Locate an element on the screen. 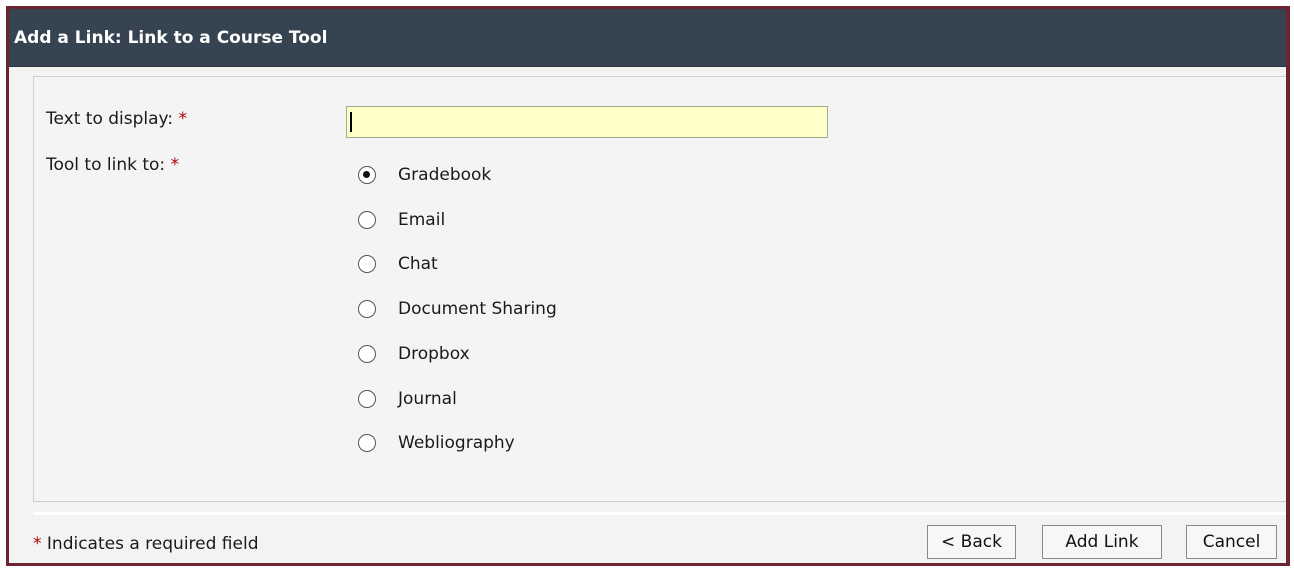 The image size is (1294, 574). tool-option-document-sharing: Document Sharing is located at coordinates (457, 309).